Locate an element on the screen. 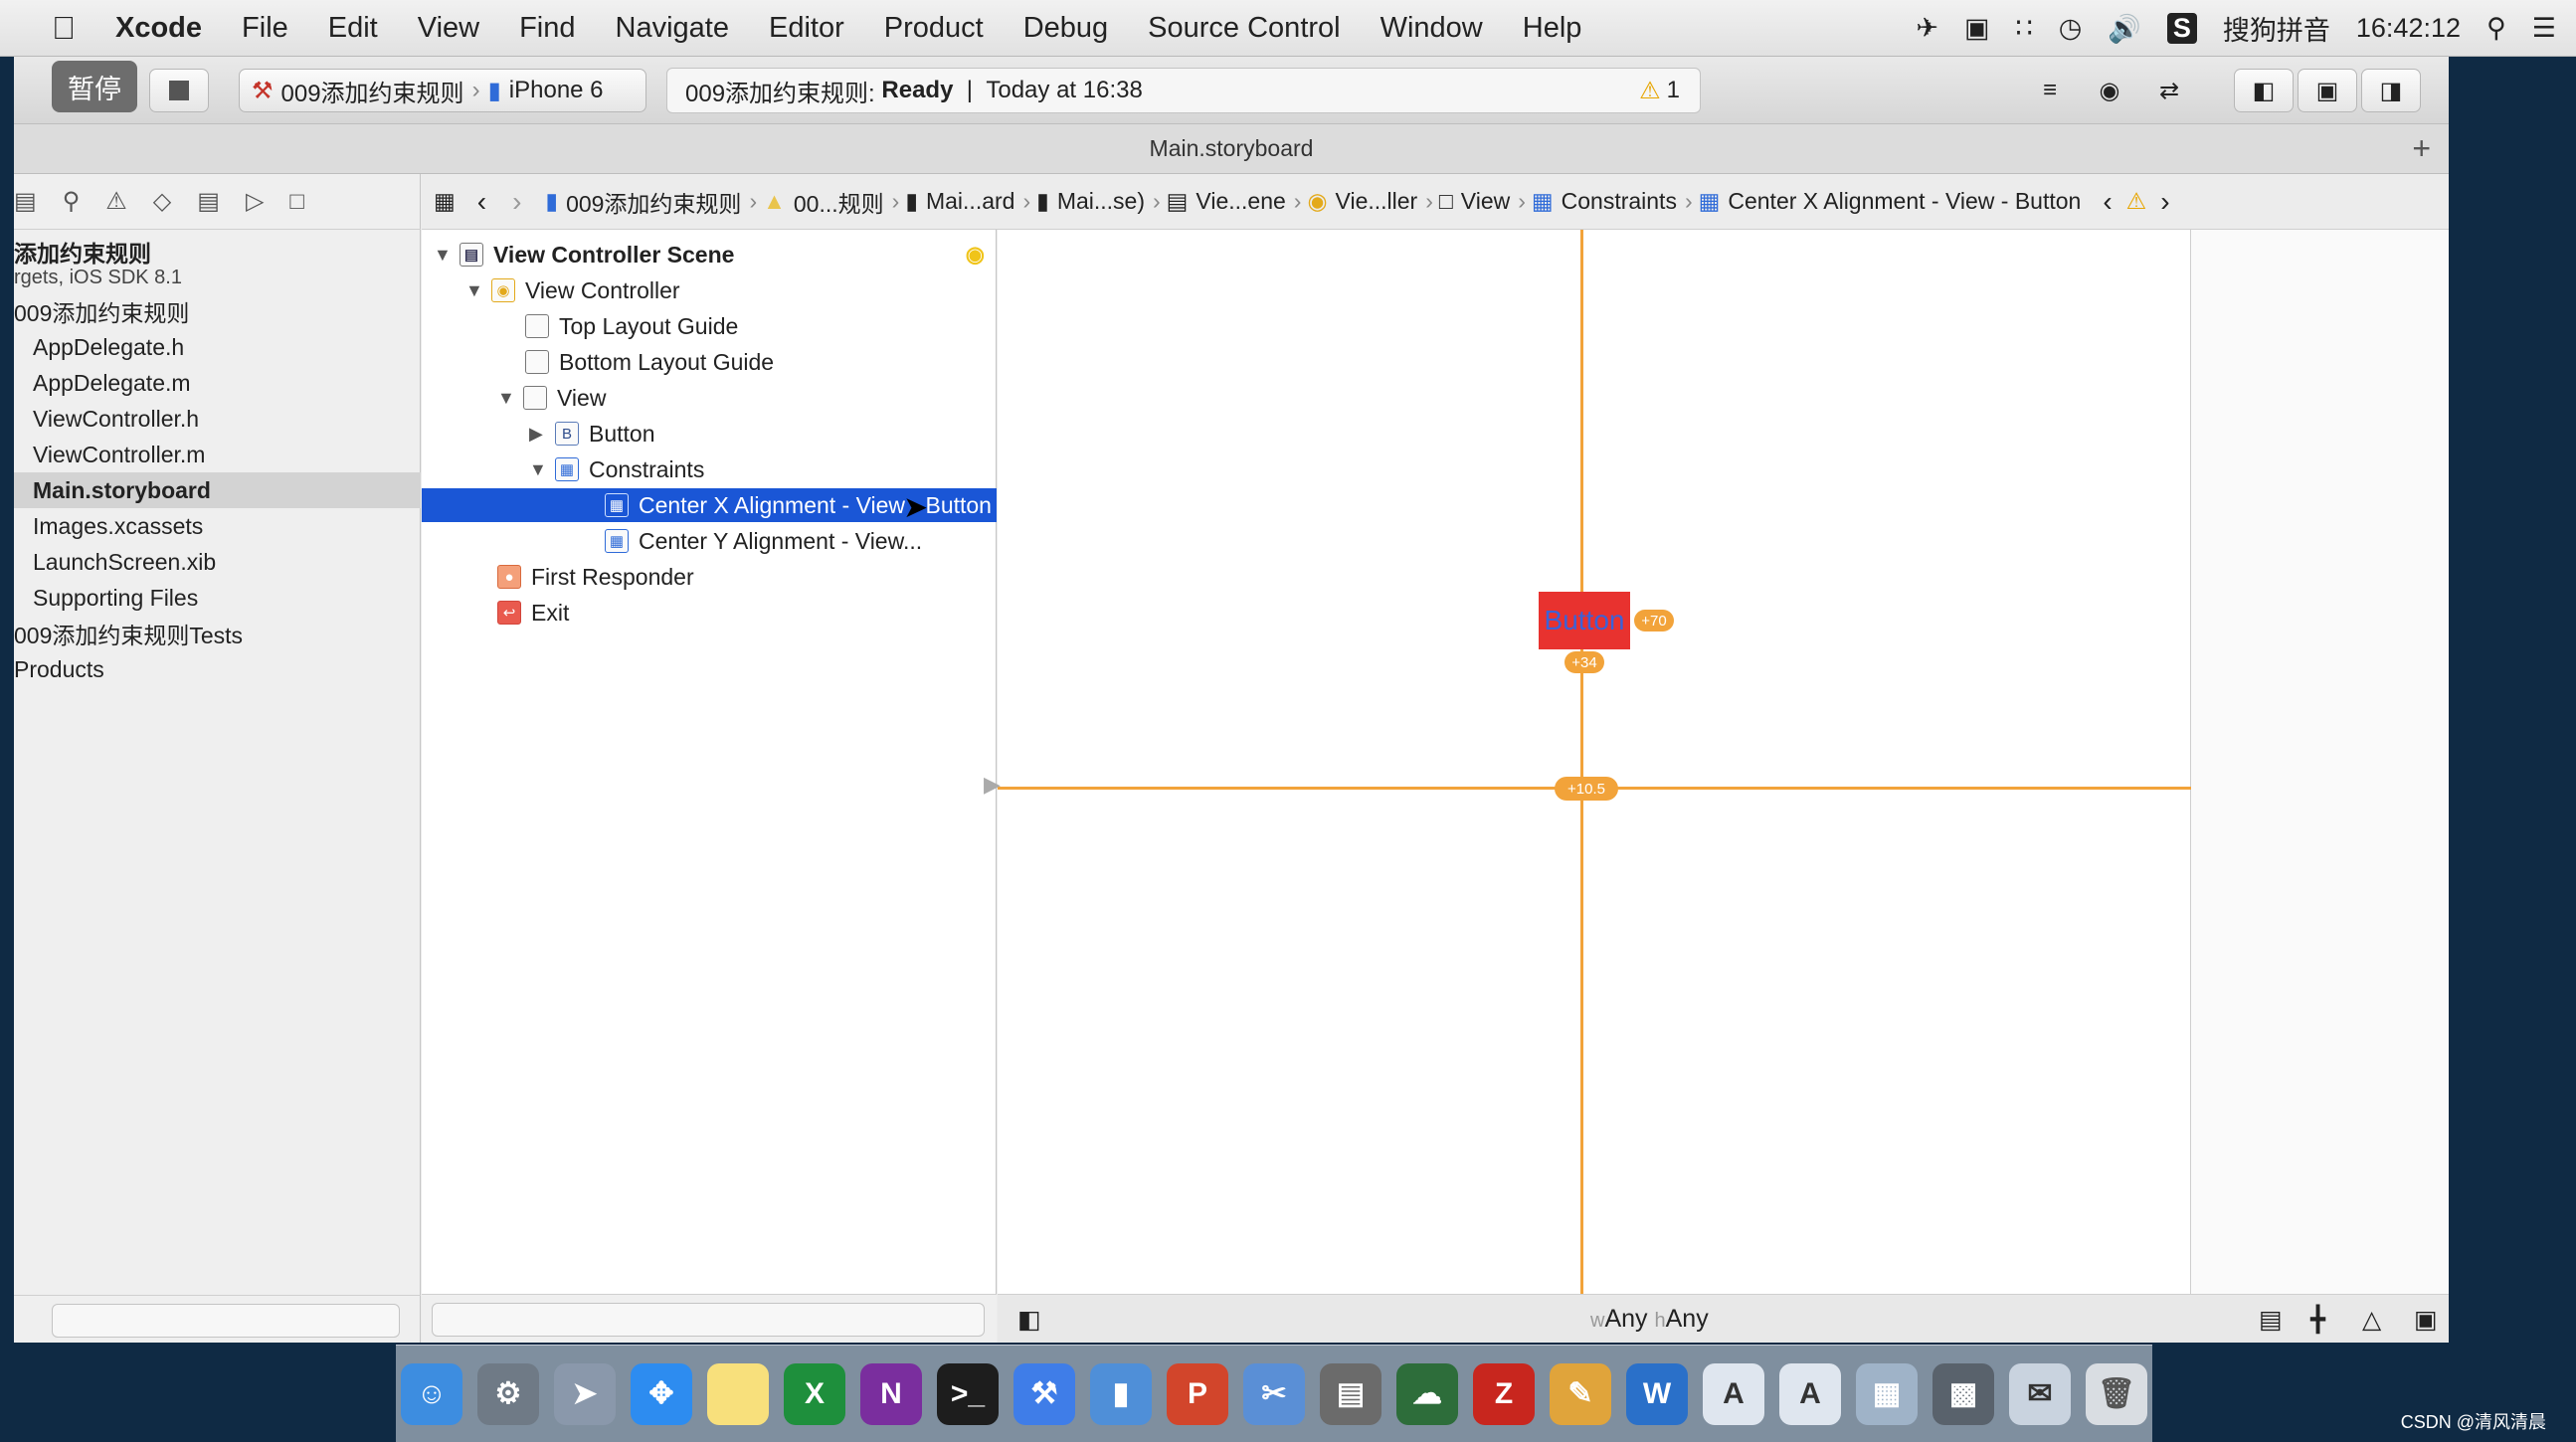 This screenshot has height=1442, width=2576. tab-main-storyboard: Main.storyboard is located at coordinates (1232, 148).